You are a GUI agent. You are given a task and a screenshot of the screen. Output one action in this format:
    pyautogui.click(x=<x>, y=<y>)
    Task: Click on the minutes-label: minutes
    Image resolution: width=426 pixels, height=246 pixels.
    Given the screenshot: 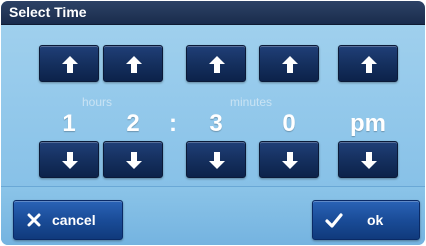 What is the action you would take?
    pyautogui.click(x=251, y=102)
    